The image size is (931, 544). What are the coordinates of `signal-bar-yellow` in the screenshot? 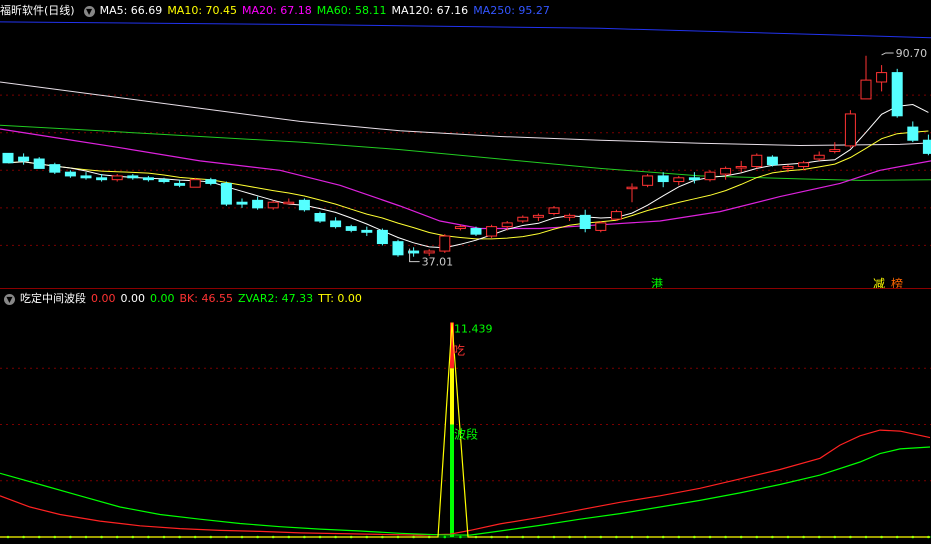 It's located at (452, 396).